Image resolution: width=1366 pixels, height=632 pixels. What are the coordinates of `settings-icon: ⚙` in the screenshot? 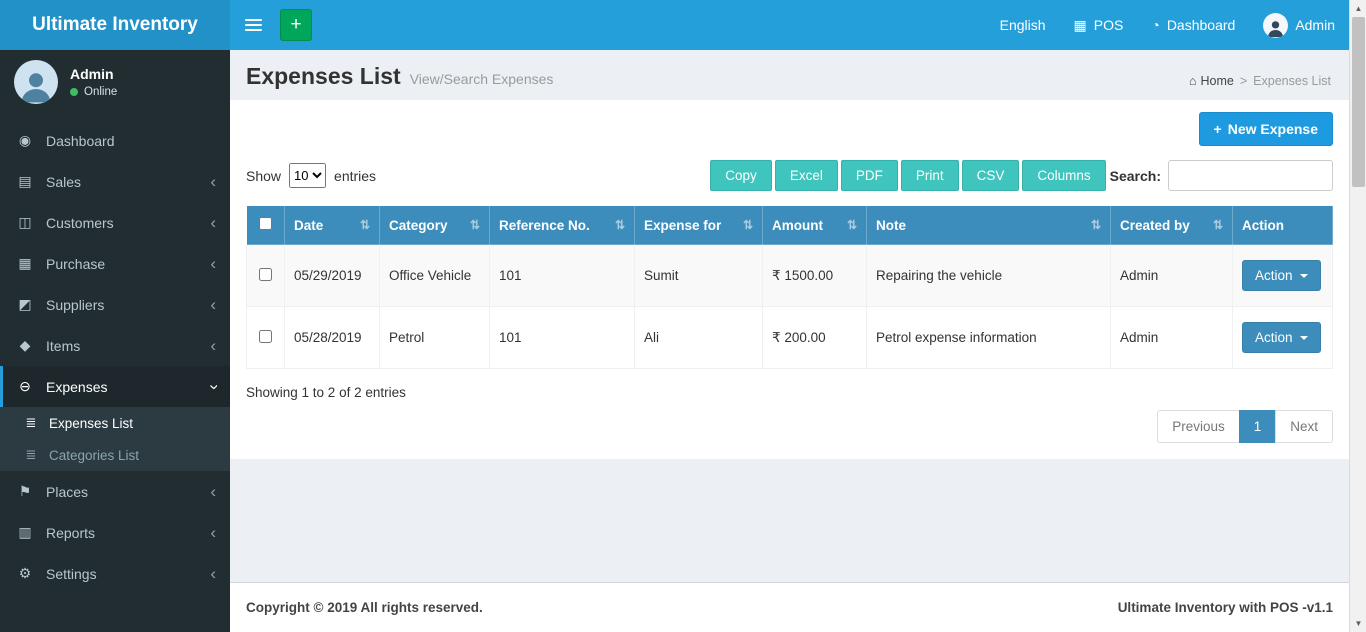 It's located at (25, 573).